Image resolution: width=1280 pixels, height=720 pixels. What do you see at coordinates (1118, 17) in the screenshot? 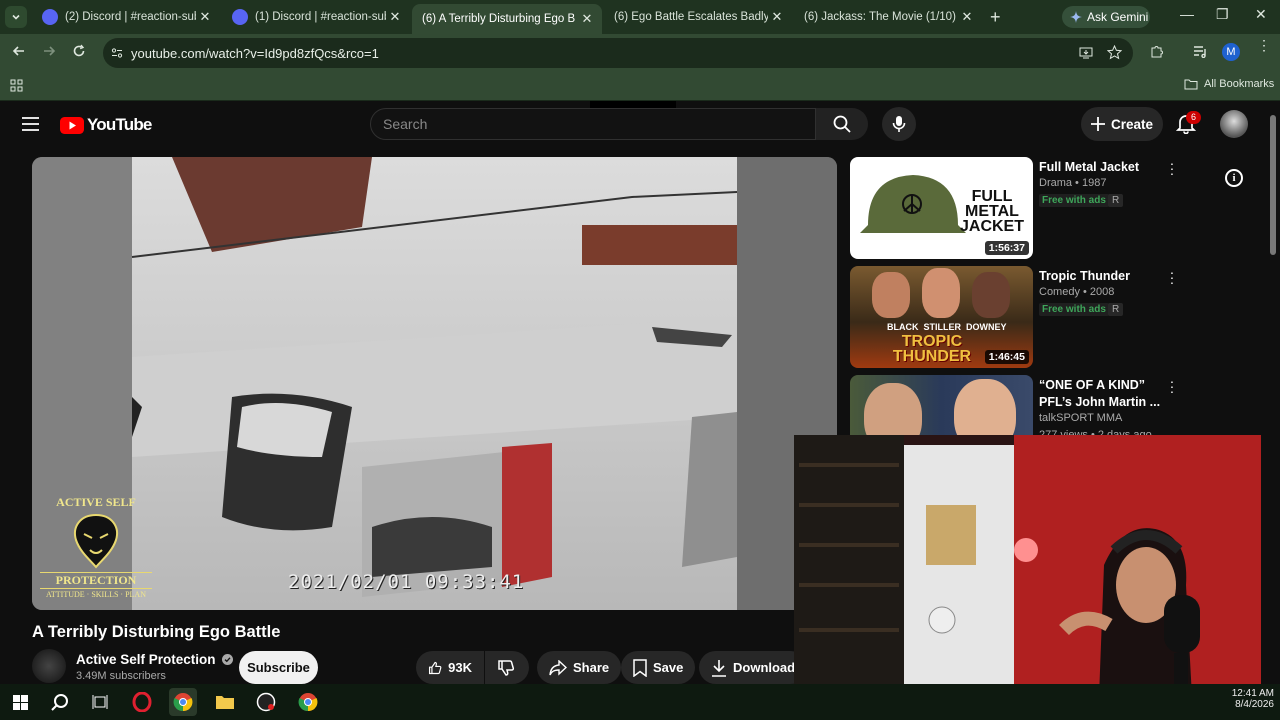
I see `gemini-label: Ask Gemini` at bounding box center [1118, 17].